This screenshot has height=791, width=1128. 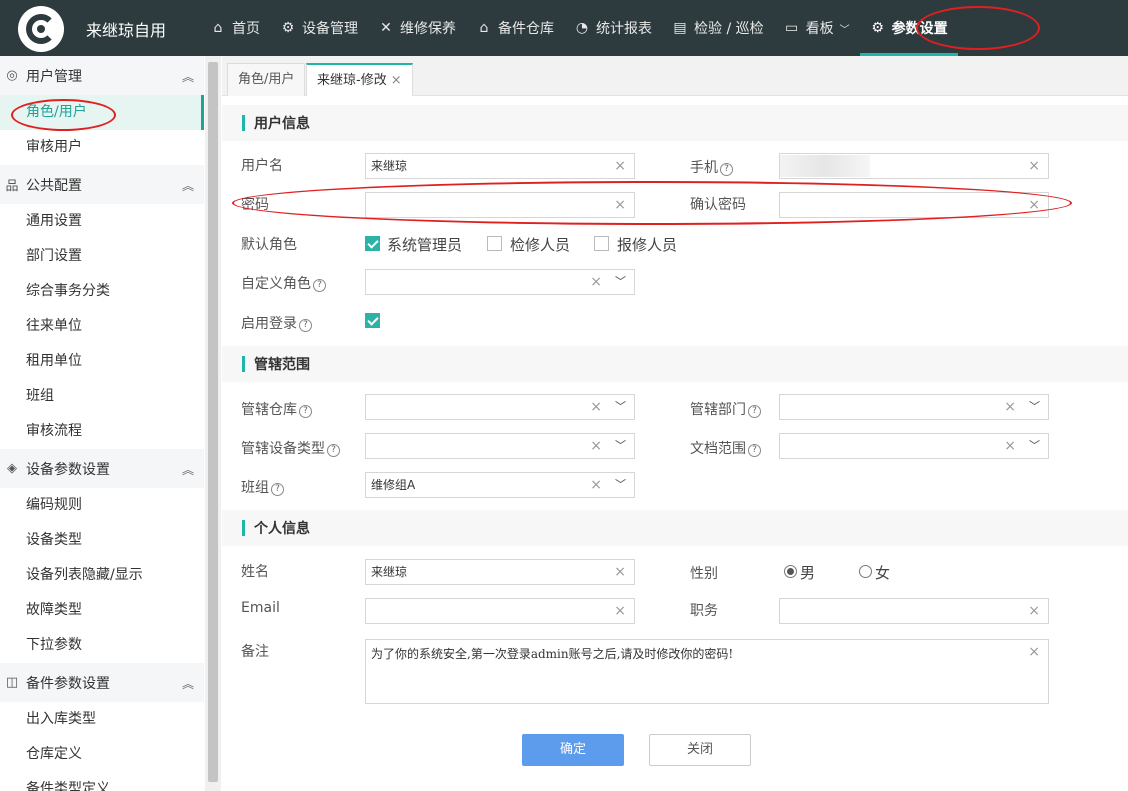 I want to click on scrollbar-thumb, so click(x=213, y=422).